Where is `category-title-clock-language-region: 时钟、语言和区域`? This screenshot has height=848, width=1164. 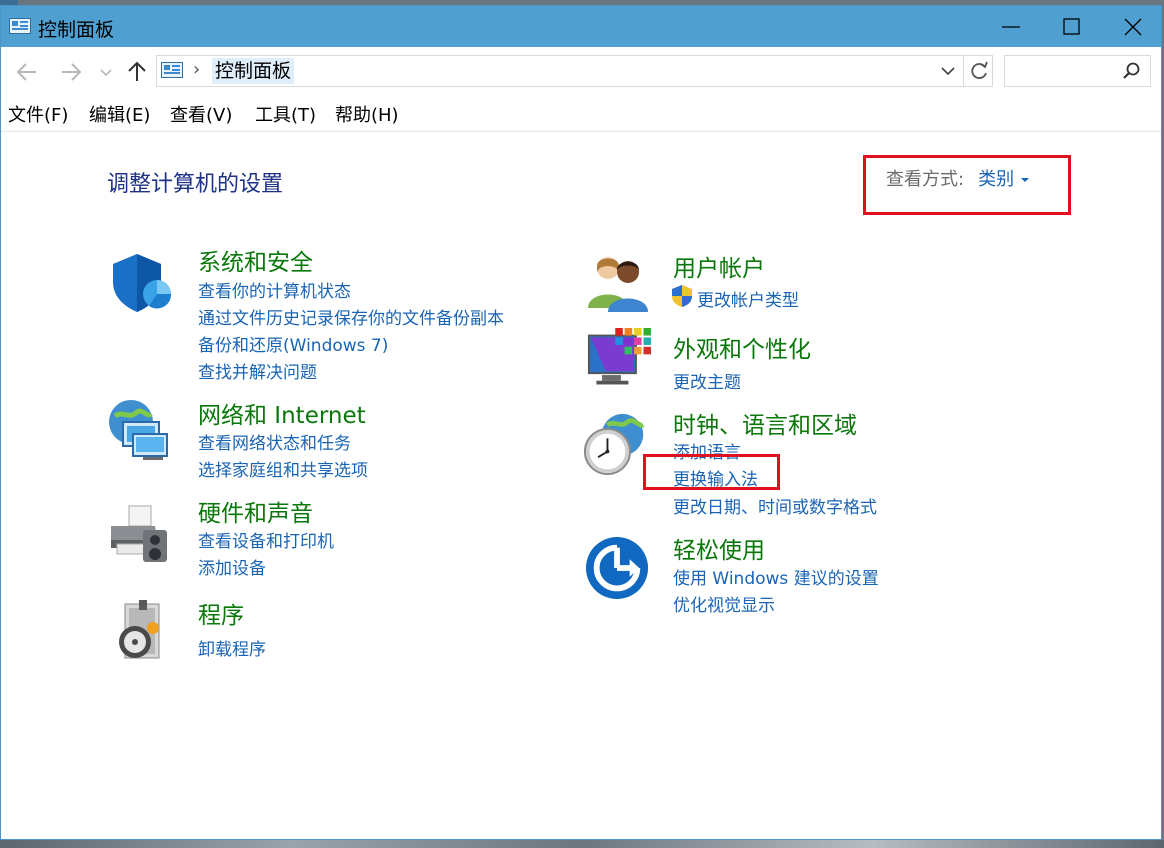 category-title-clock-language-region: 时钟、语言和区域 is located at coordinates (765, 423).